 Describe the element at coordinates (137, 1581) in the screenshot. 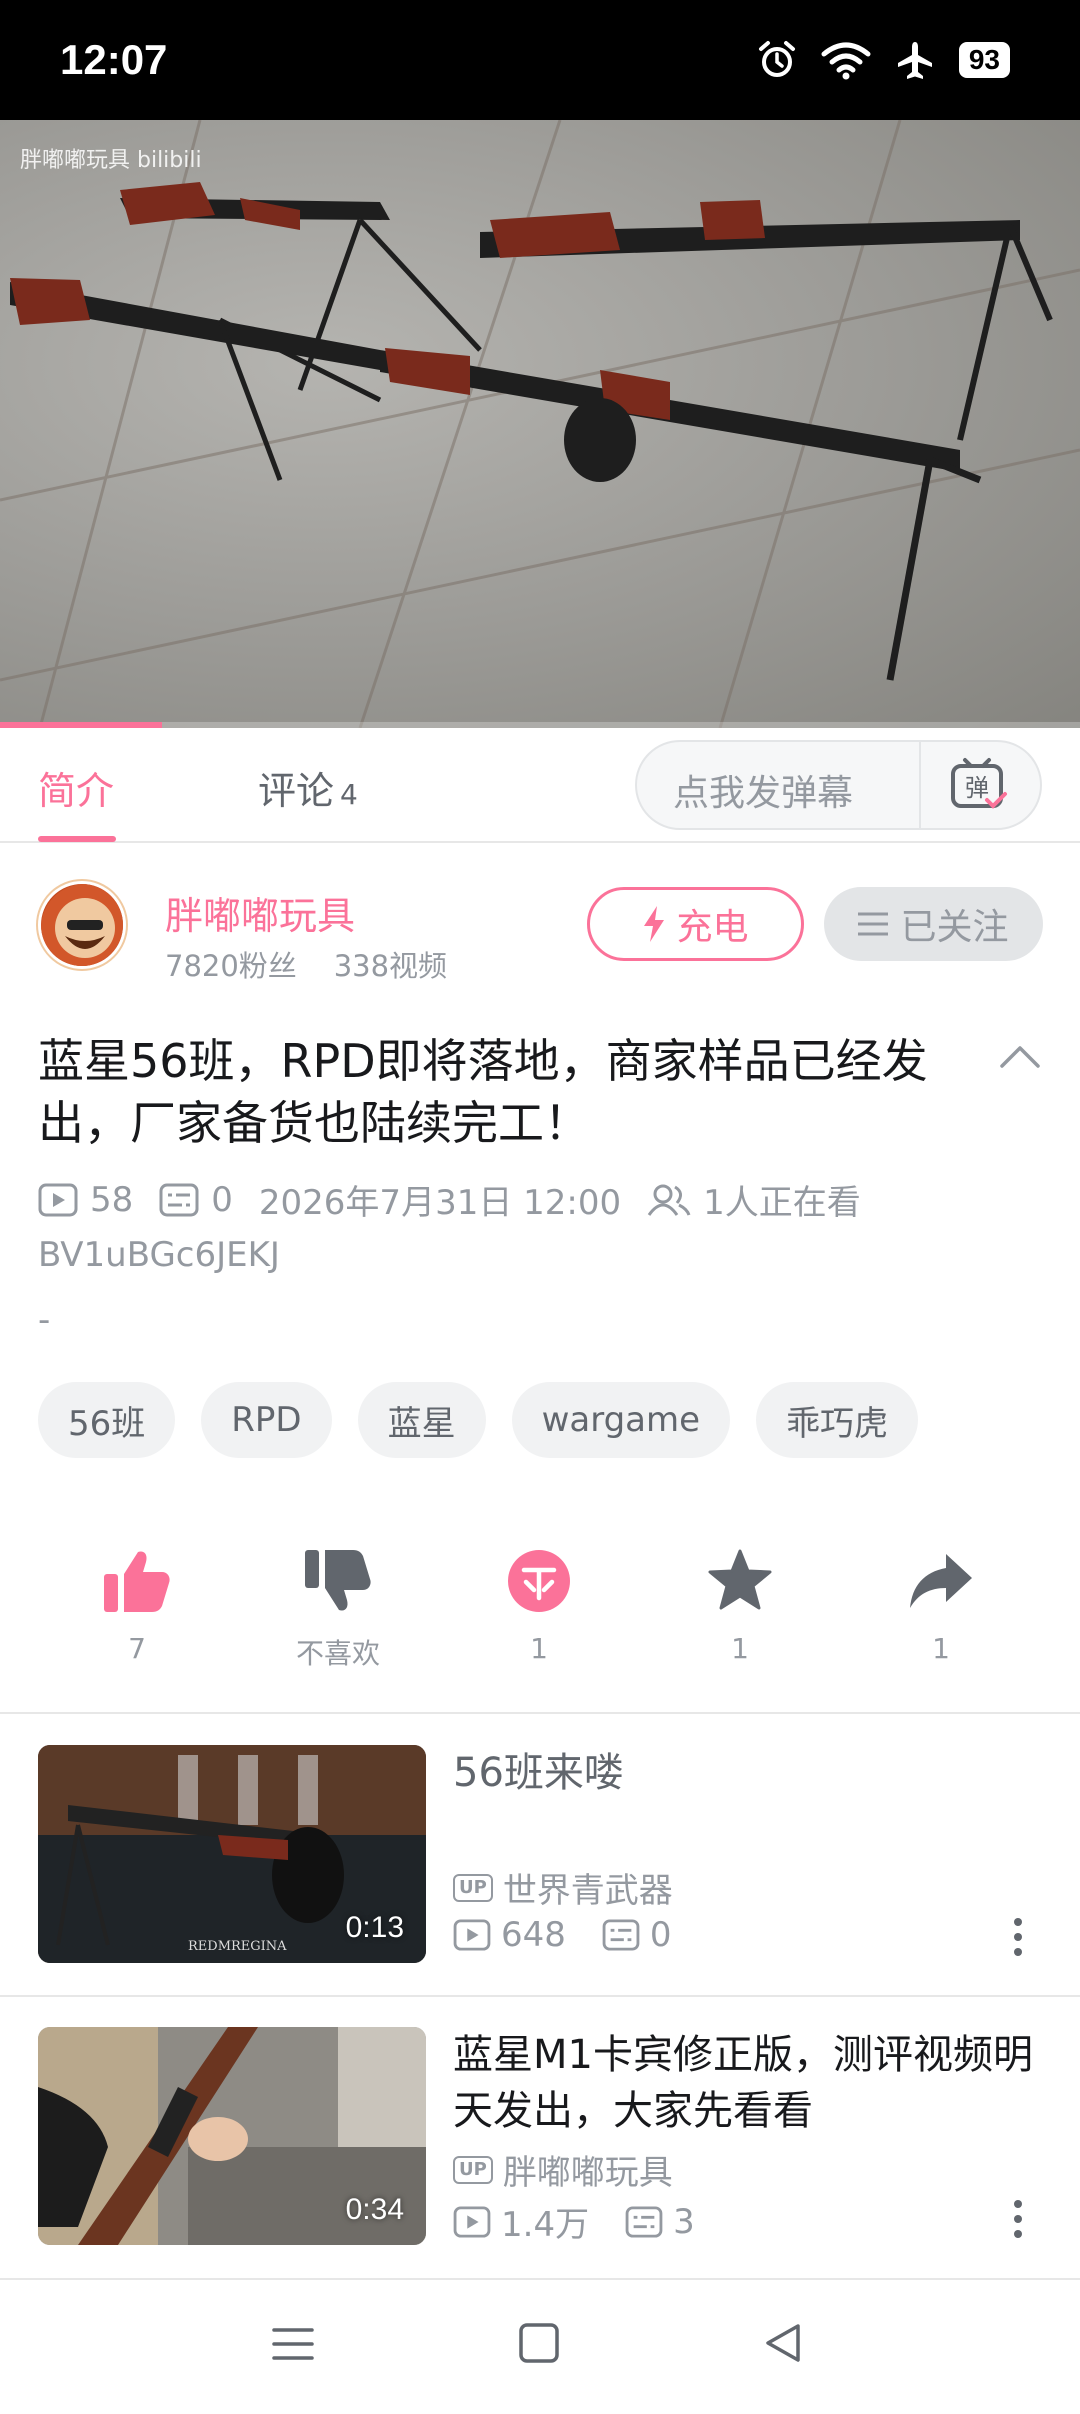

I see `thumbs-up-icon` at that location.